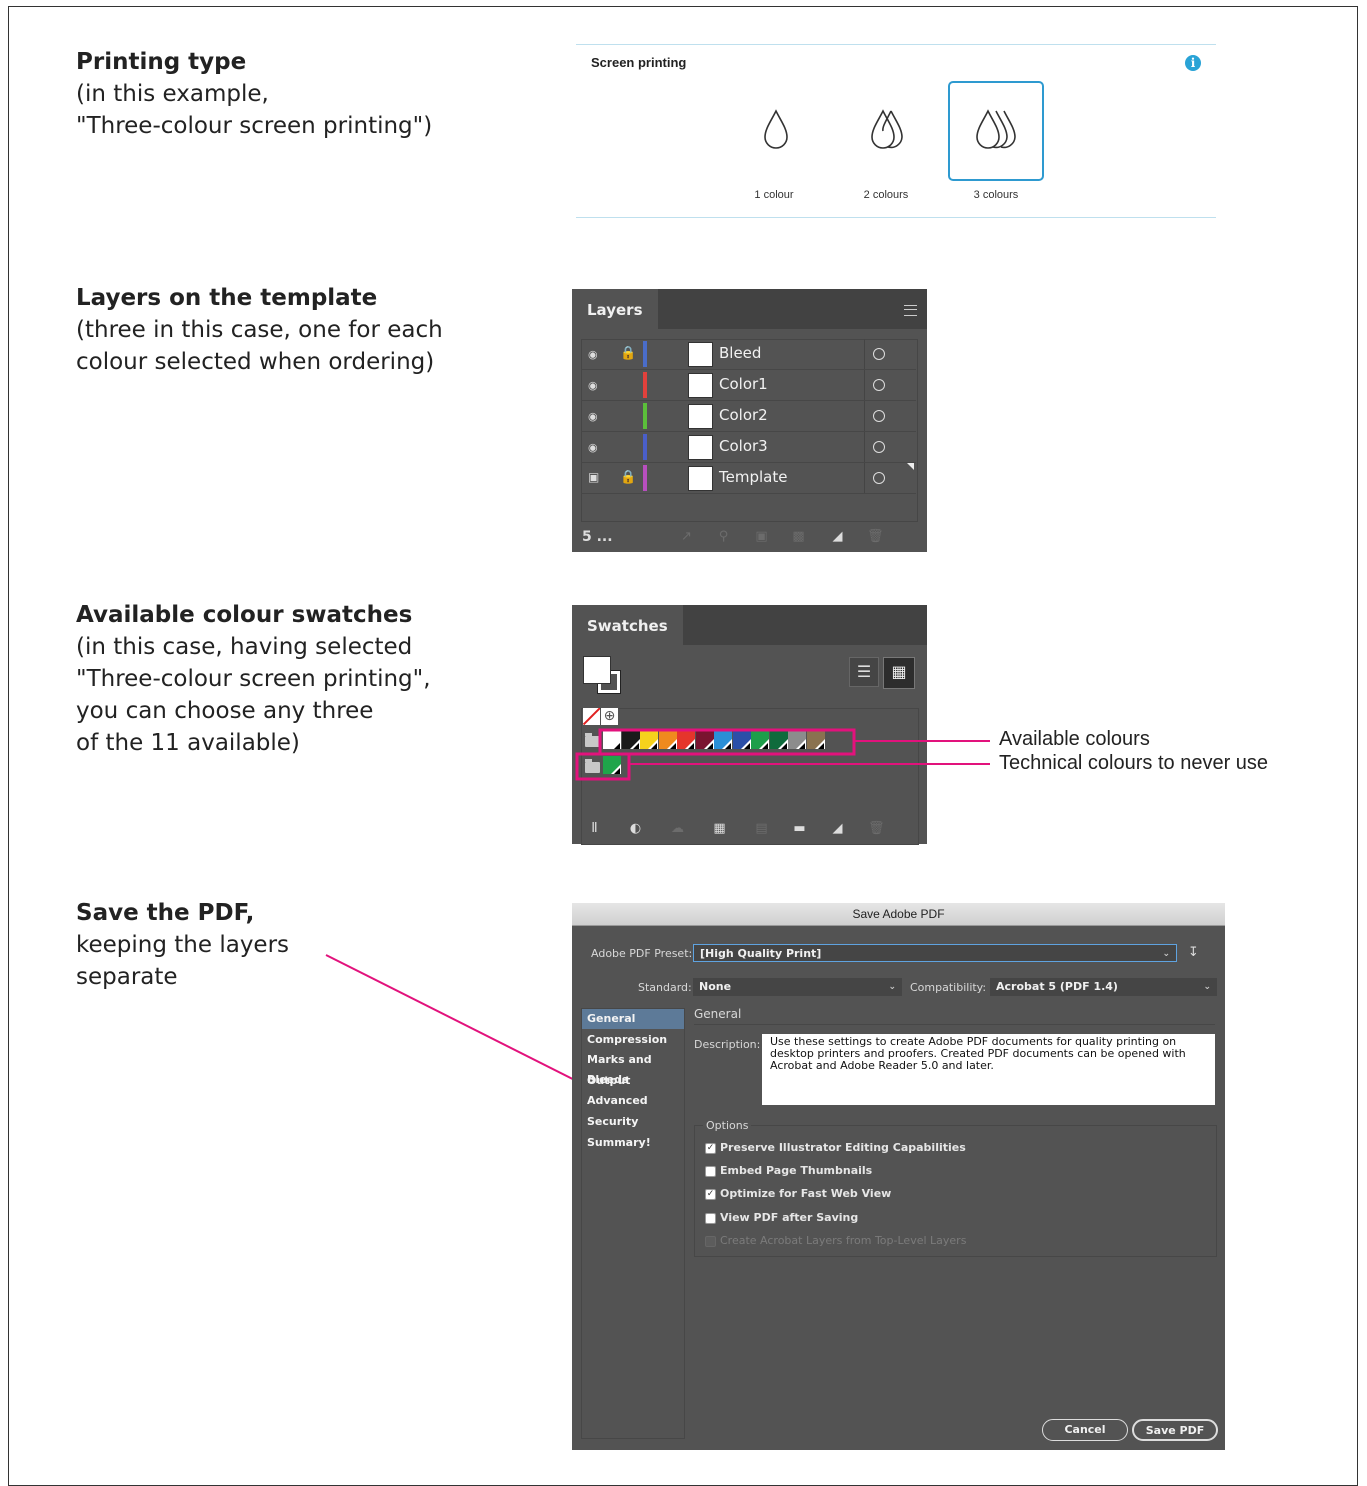  I want to click on compat-value: Acrobat 5 (PDF 1.4), so click(1057, 986).